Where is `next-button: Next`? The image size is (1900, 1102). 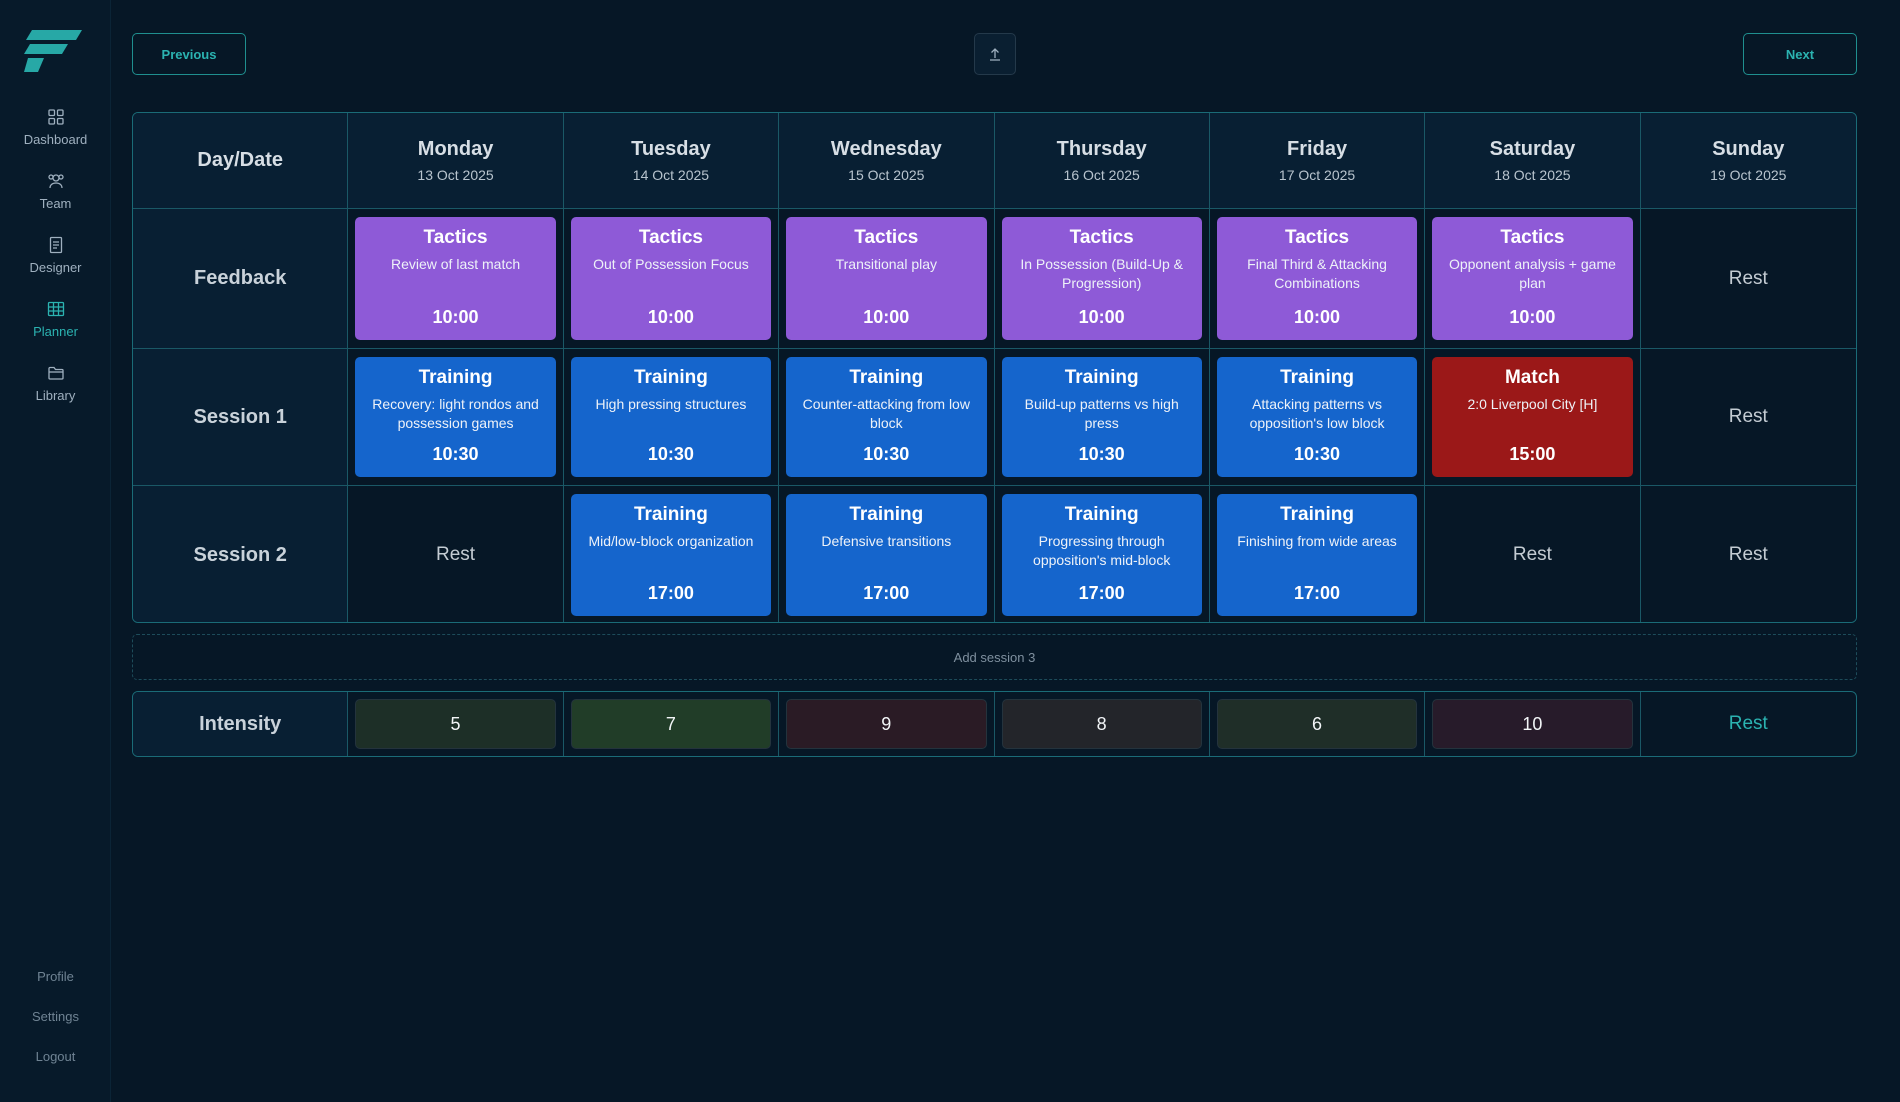
next-button: Next is located at coordinates (1800, 54).